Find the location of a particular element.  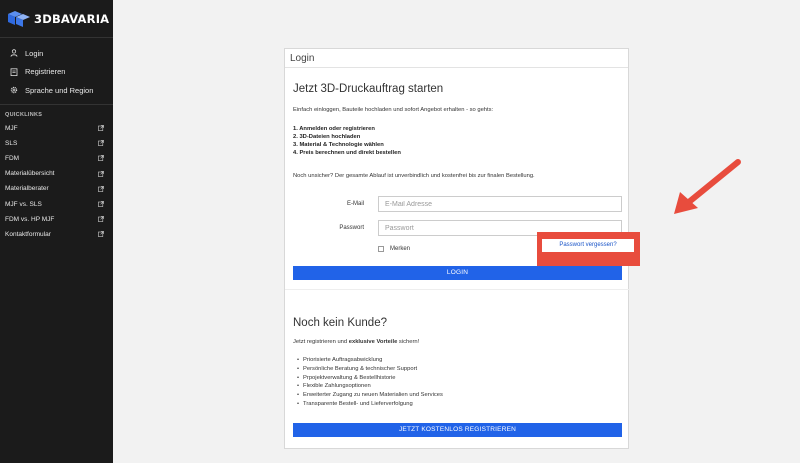

brand-name: 3DBAVARIA is located at coordinates (72, 18).